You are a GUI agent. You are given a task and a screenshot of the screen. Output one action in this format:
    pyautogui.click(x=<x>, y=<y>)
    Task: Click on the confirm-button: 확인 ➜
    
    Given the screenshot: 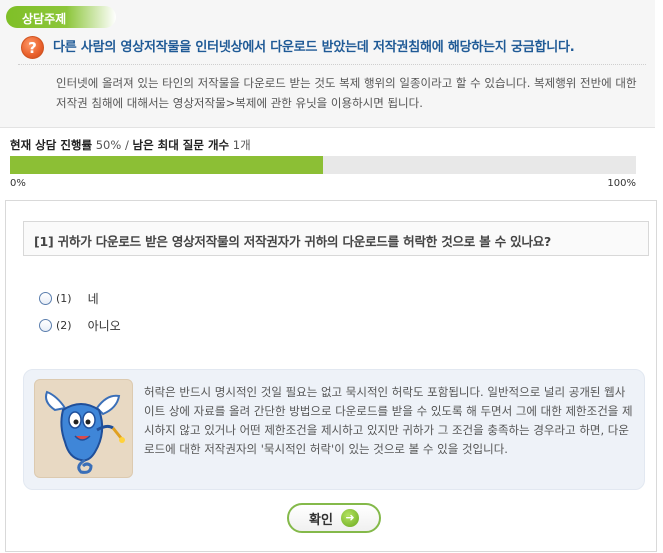 What is the action you would take?
    pyautogui.click(x=334, y=518)
    